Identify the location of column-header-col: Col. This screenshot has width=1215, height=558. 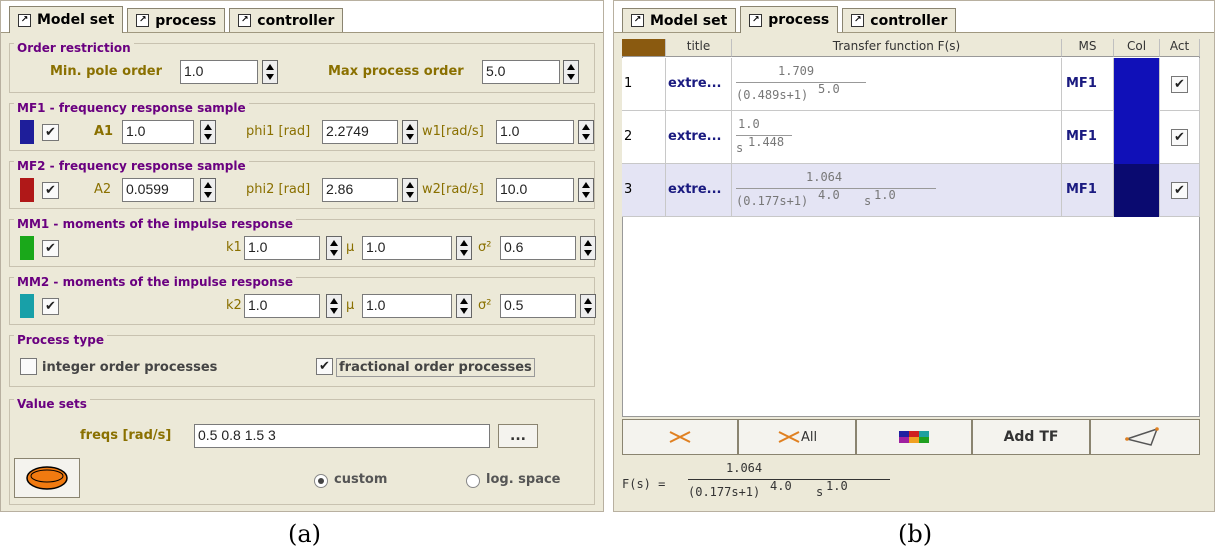
(1137, 48).